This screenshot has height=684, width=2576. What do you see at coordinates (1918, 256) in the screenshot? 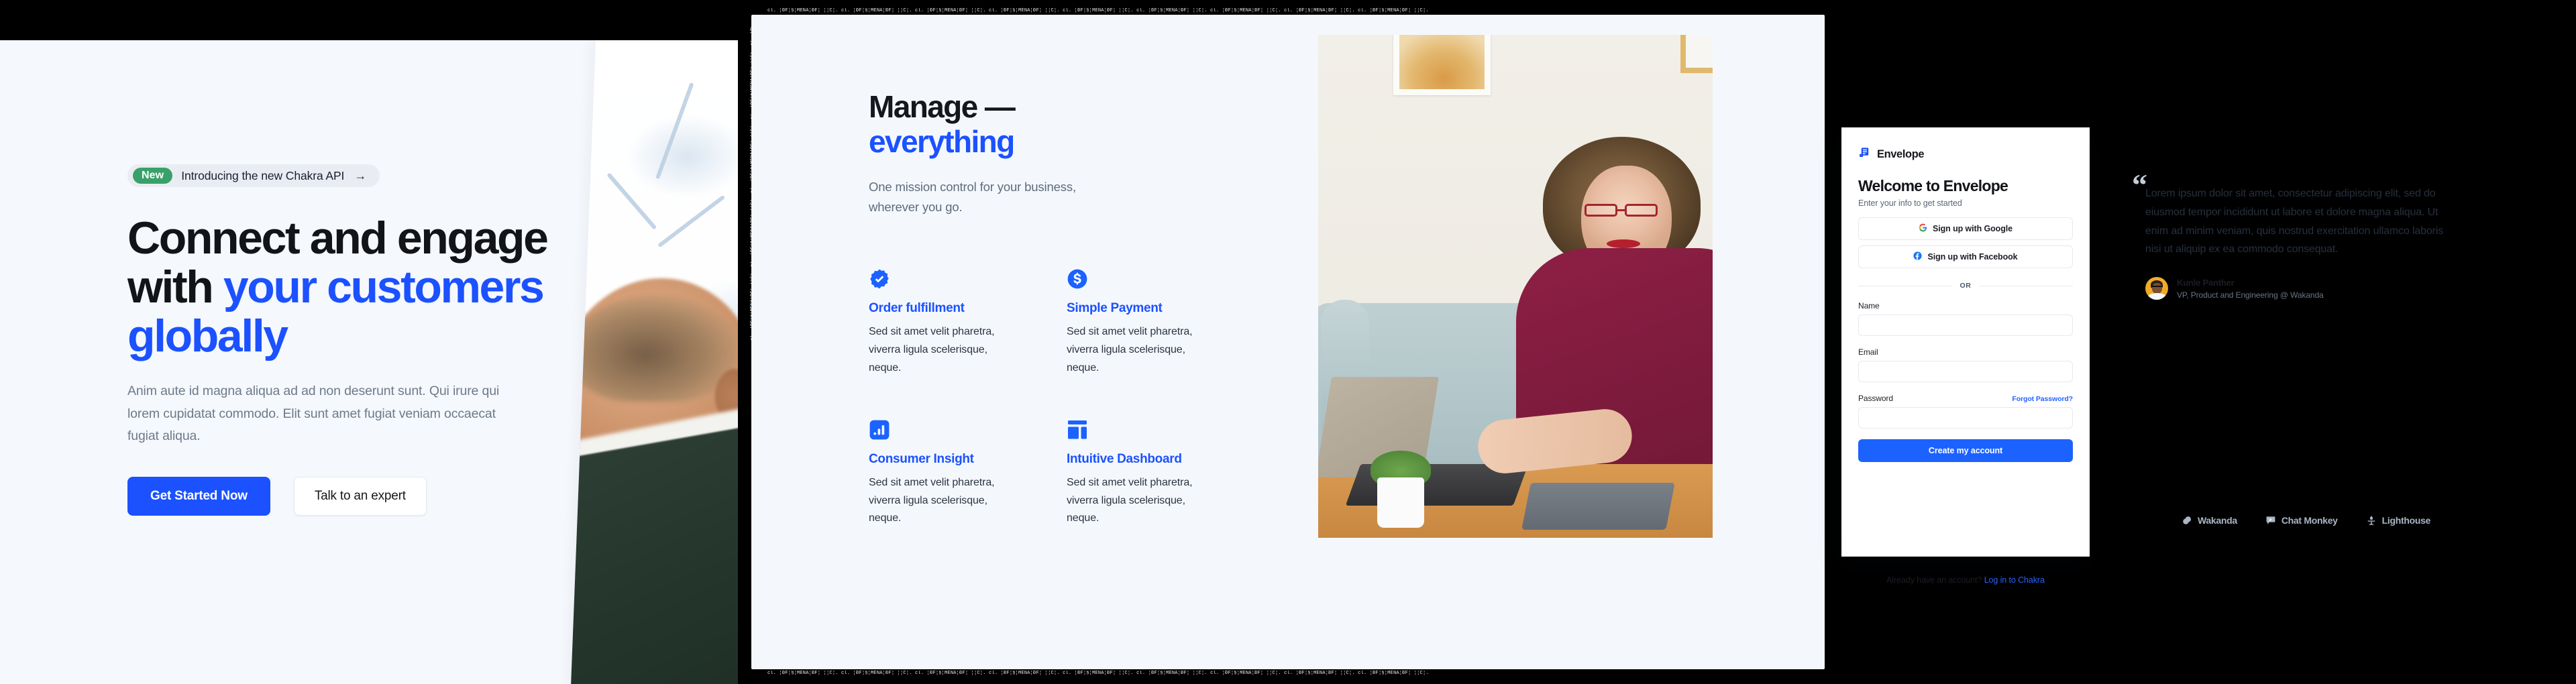
I see `facebook-icon` at bounding box center [1918, 256].